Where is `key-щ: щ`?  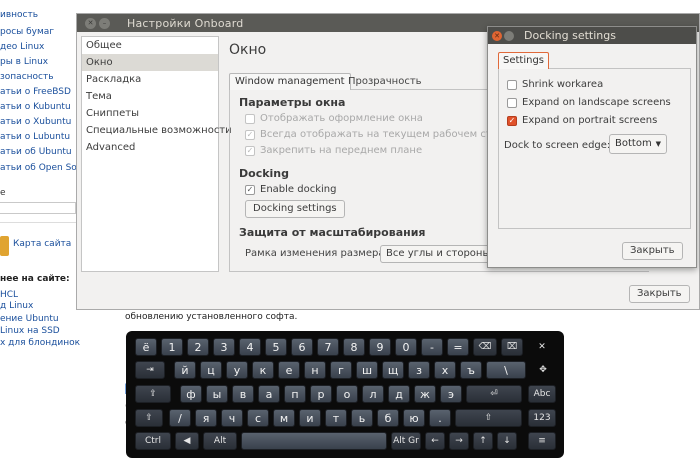 key-щ: щ is located at coordinates (393, 370).